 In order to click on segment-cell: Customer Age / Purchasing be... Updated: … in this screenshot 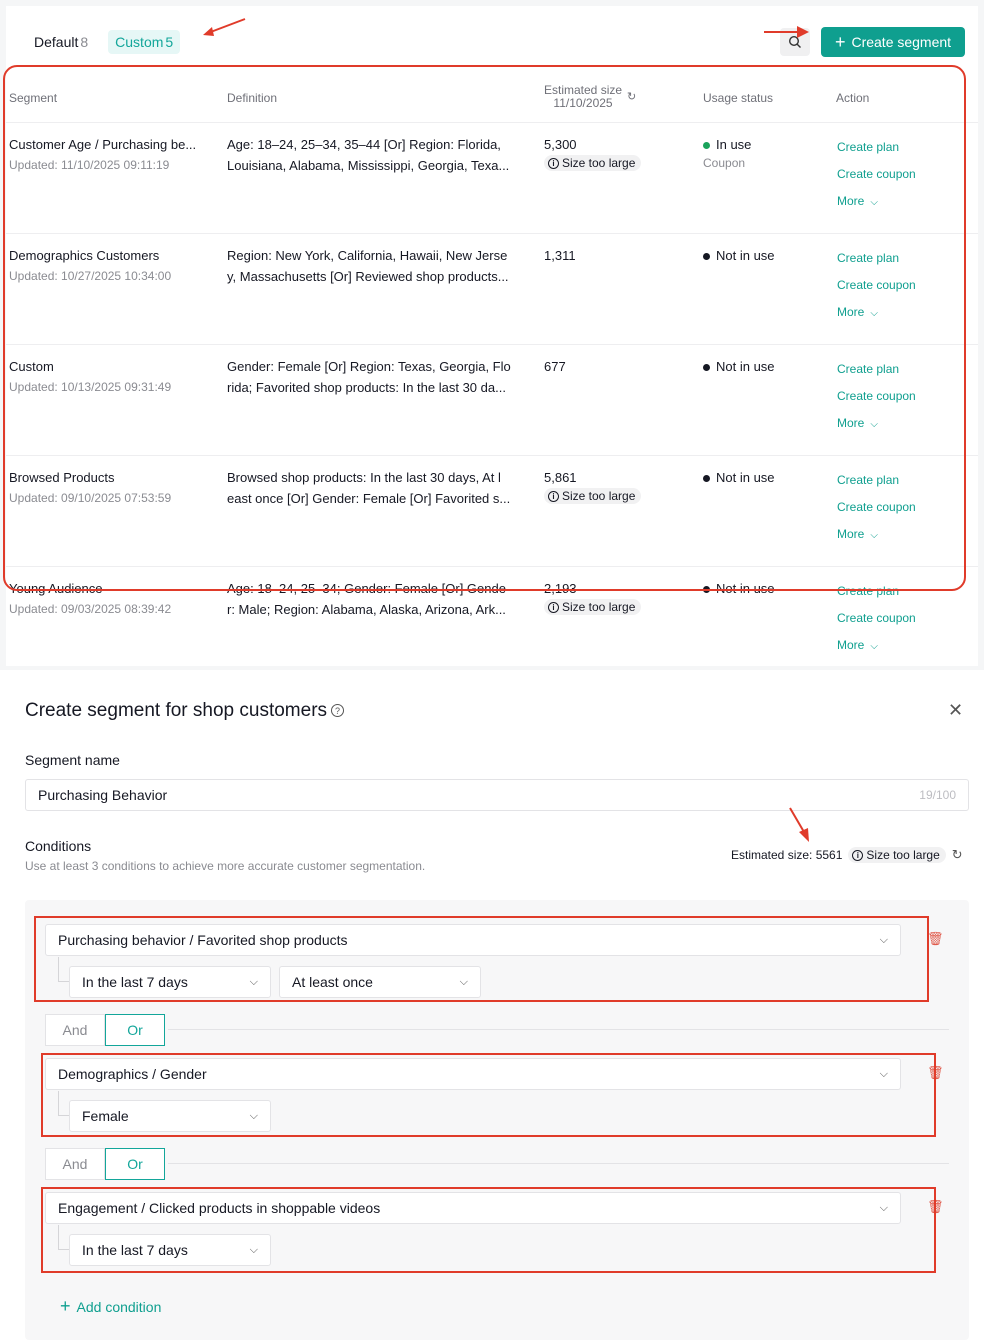, I will do `click(102, 154)`.